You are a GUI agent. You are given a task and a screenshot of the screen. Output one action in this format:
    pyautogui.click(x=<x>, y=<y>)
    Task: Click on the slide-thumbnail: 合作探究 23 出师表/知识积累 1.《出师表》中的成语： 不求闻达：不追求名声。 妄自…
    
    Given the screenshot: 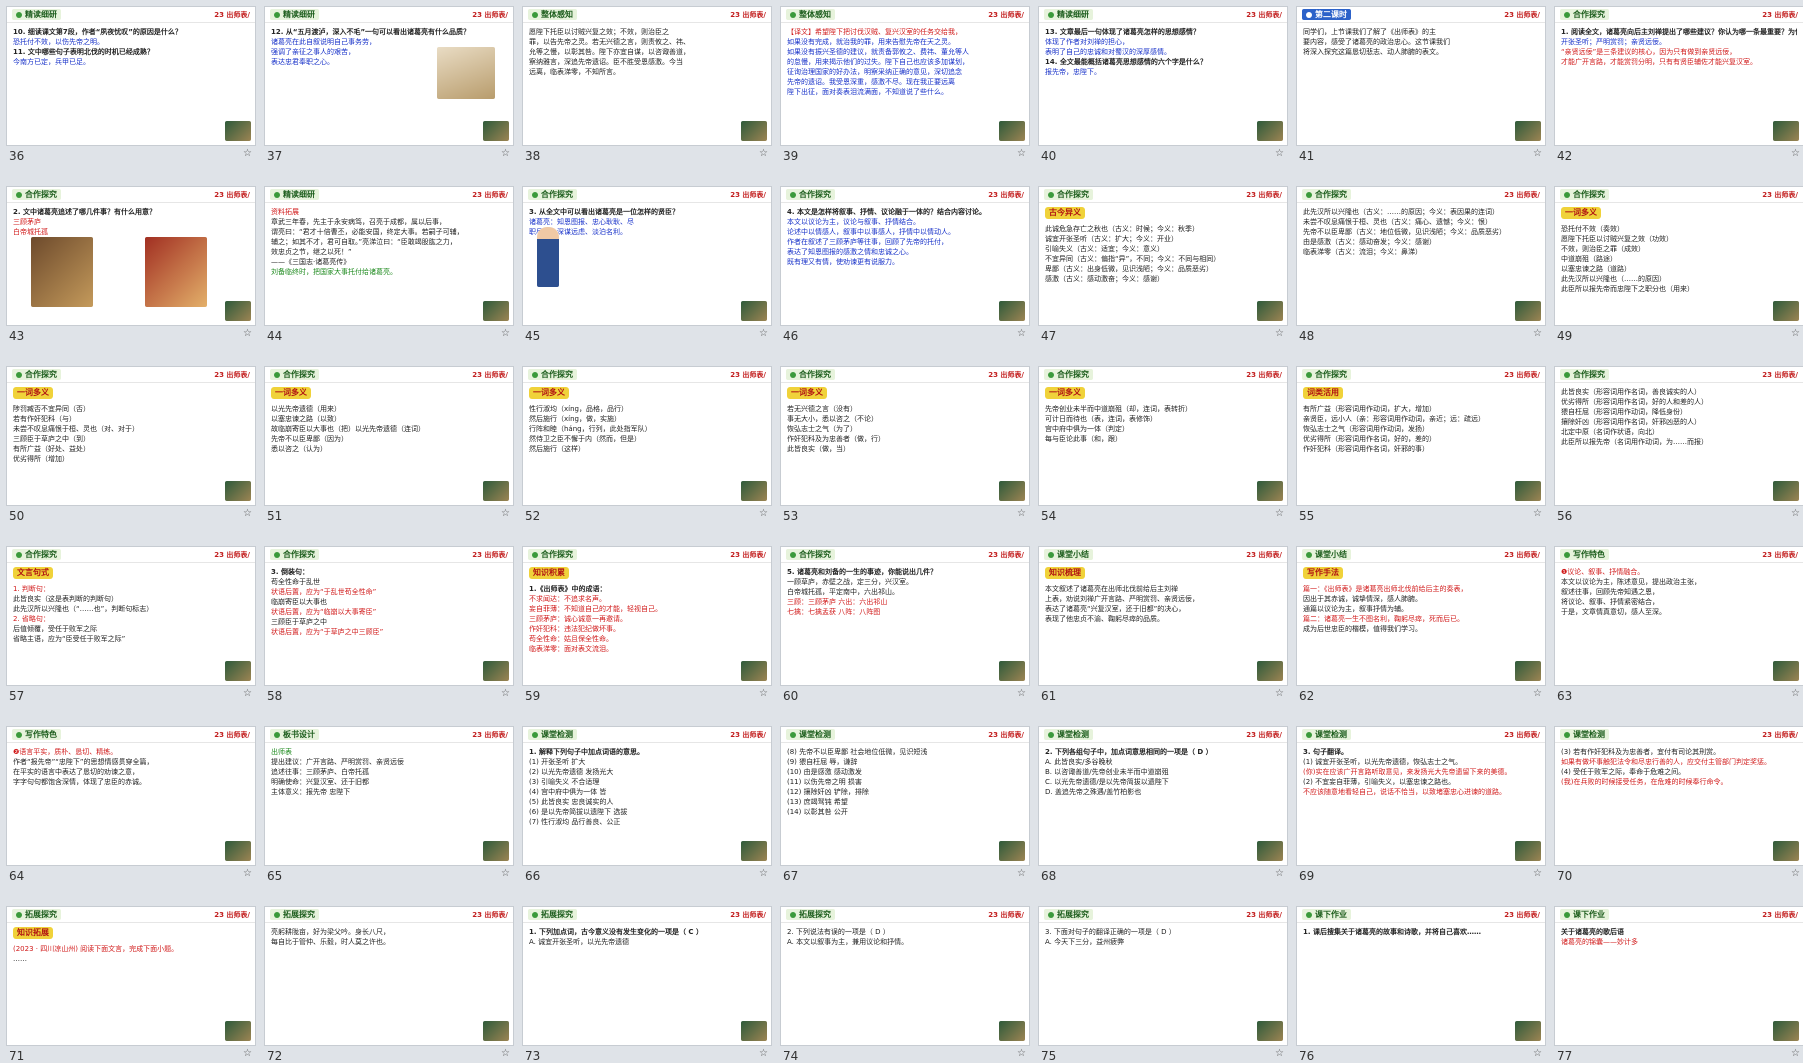 What is the action you would take?
    pyautogui.click(x=647, y=616)
    